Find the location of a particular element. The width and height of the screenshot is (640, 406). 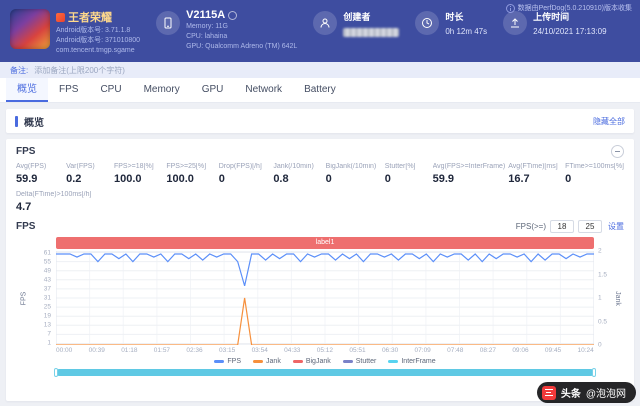

app-package: com.tencent.tmgp.sgame is located at coordinates (95, 51).